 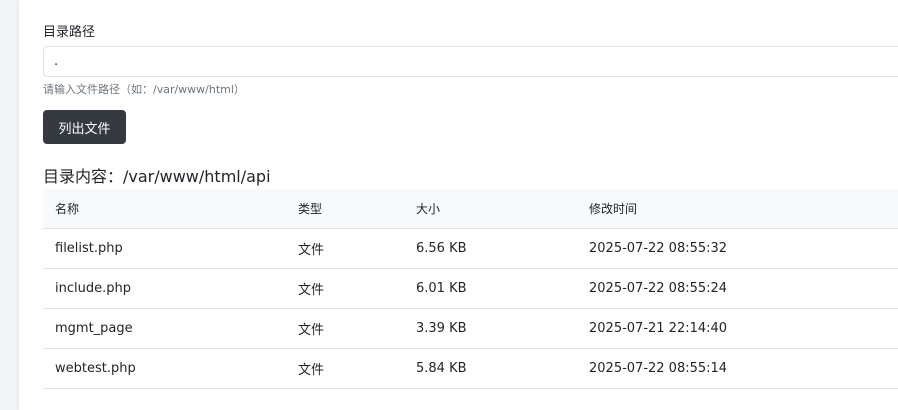 I want to click on table-row: mgmt_page 文件 3.39 KB 2025-07-21 22:14:40, so click(x=470, y=328).